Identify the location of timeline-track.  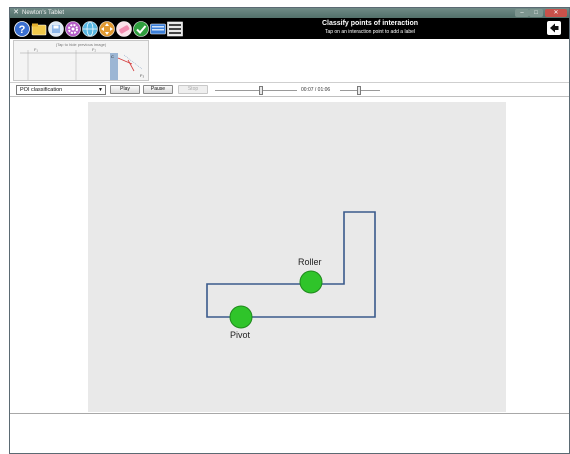
(256, 90).